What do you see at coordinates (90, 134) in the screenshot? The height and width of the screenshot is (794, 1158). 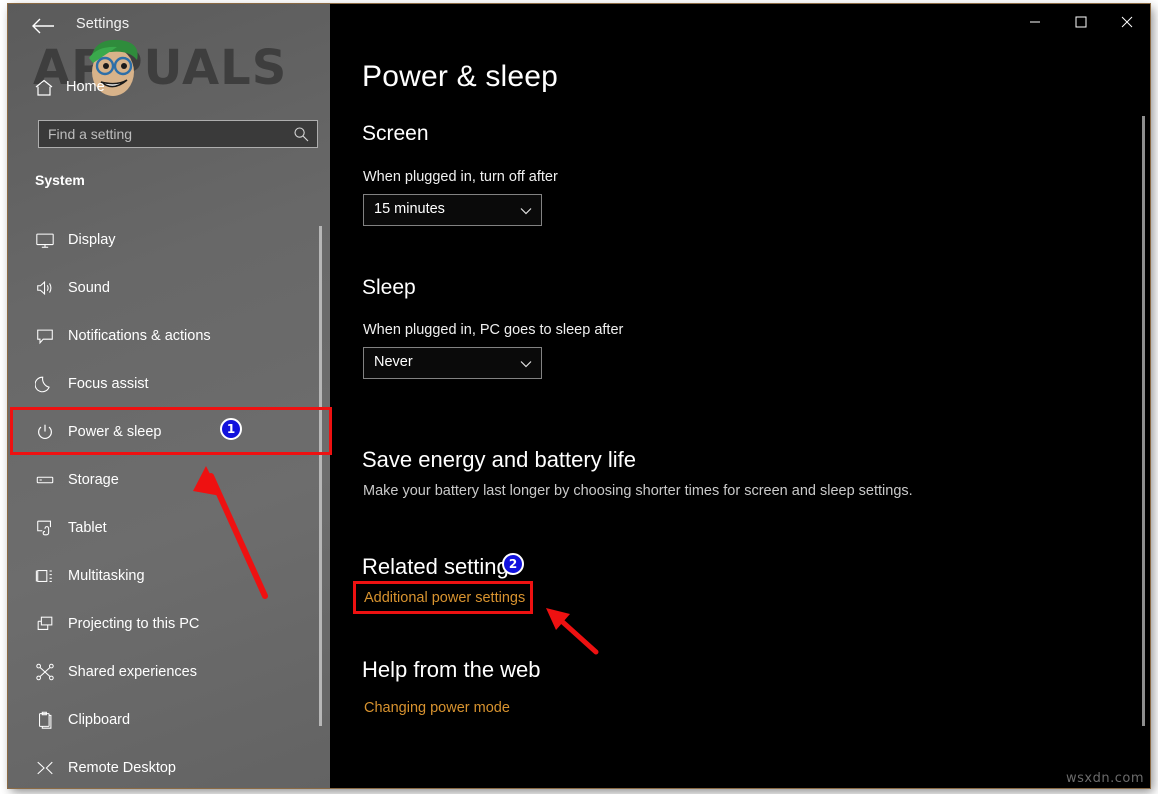 I see `search-placeholder: Find a setting` at bounding box center [90, 134].